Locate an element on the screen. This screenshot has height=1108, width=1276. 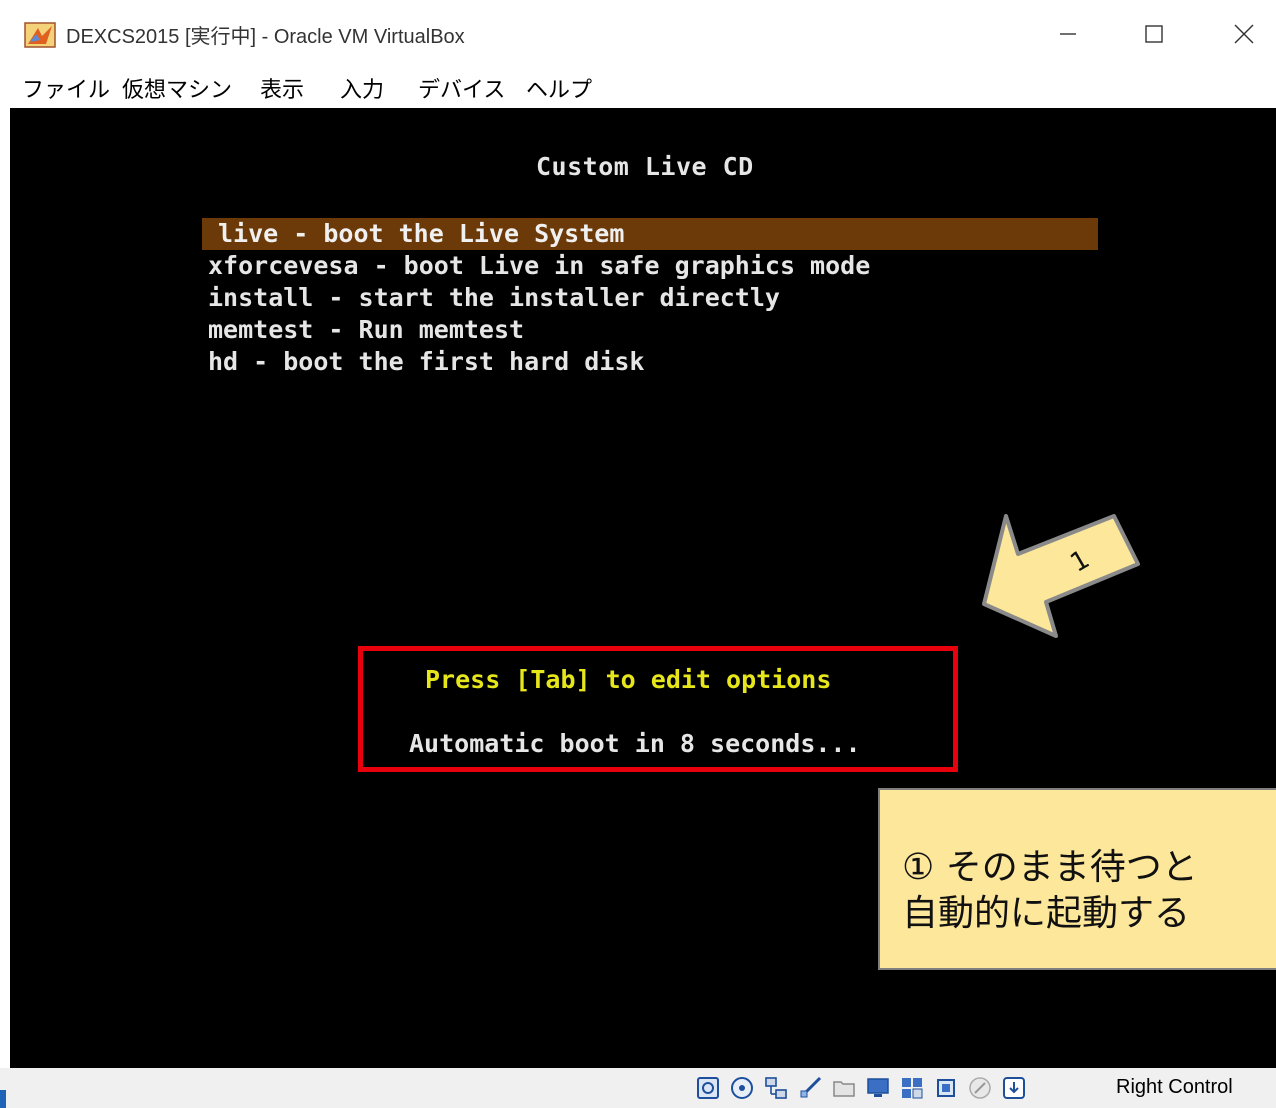
boot-option-install: install - start the installer directly is located at coordinates (494, 298).